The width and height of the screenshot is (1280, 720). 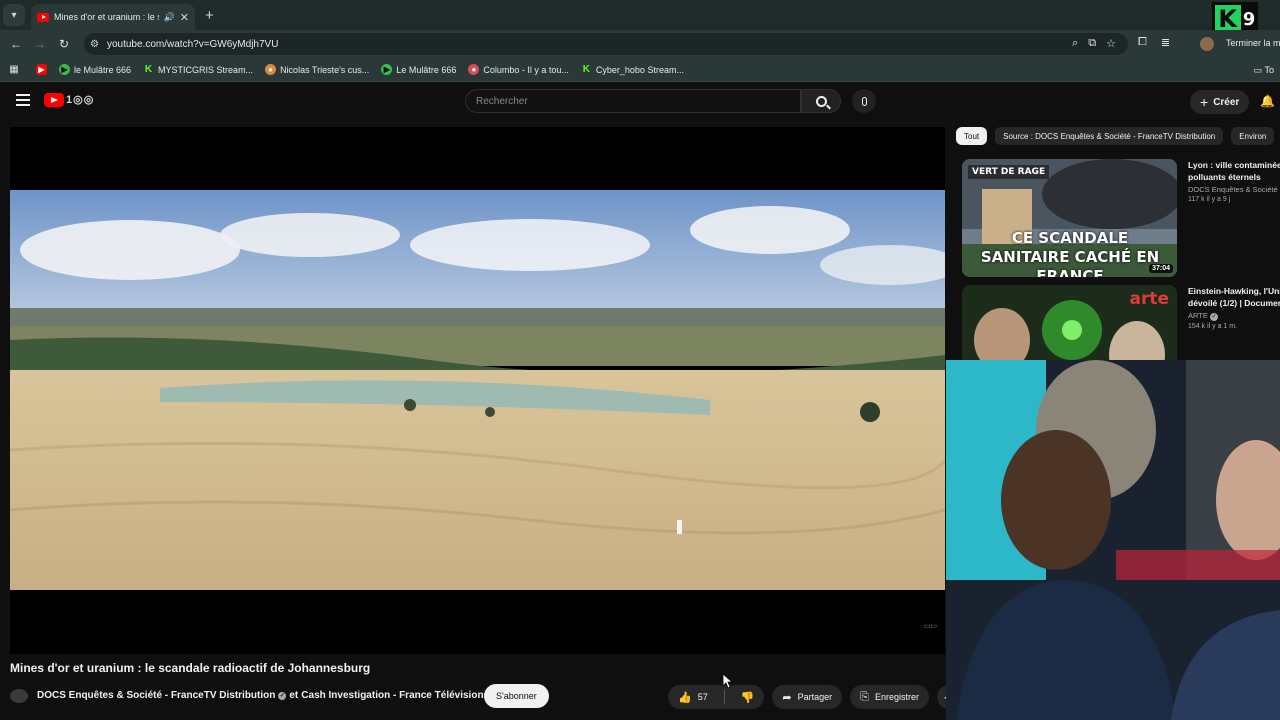 I want to click on overlay-logo-letter: K, so click(x=1227, y=19).